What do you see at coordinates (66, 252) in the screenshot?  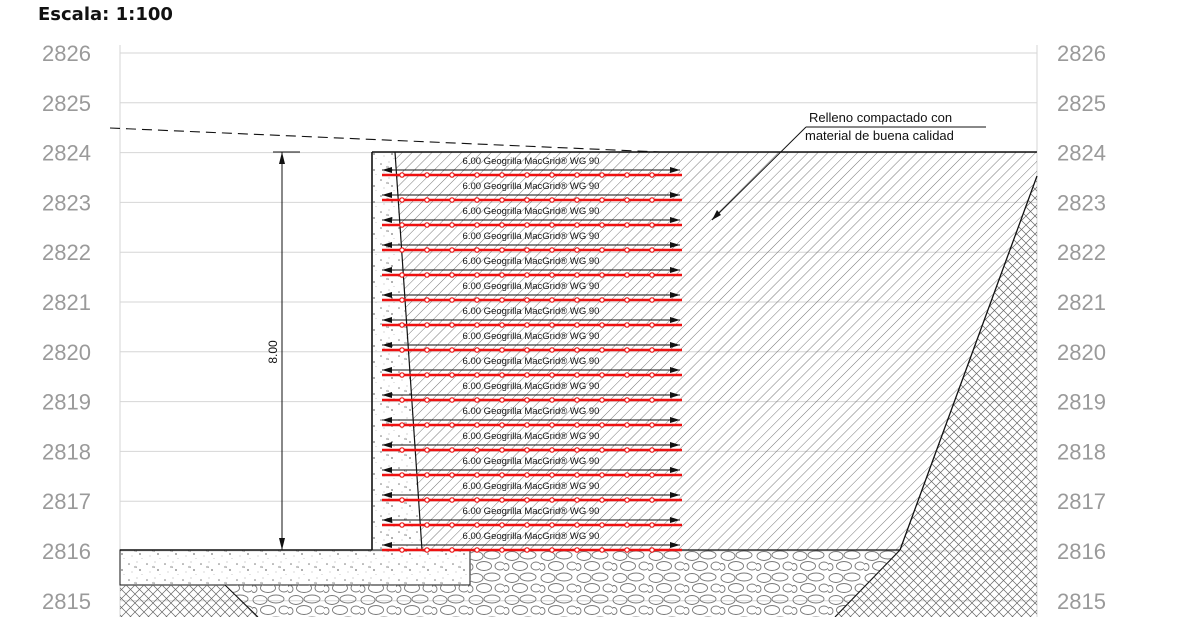 I see `elevation-label-left: 2822` at bounding box center [66, 252].